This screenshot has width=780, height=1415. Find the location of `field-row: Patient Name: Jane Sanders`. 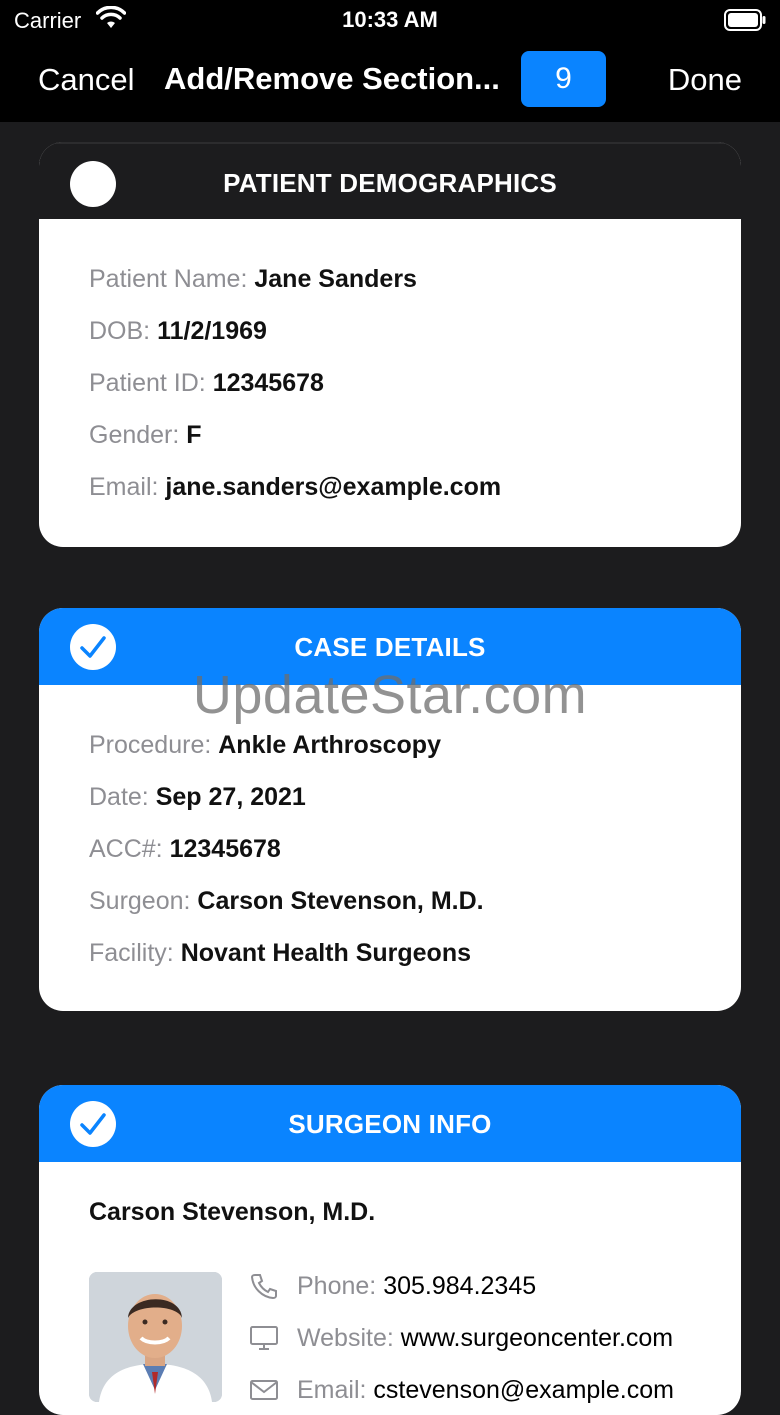

field-row: Patient Name: Jane Sanders is located at coordinates (390, 283).